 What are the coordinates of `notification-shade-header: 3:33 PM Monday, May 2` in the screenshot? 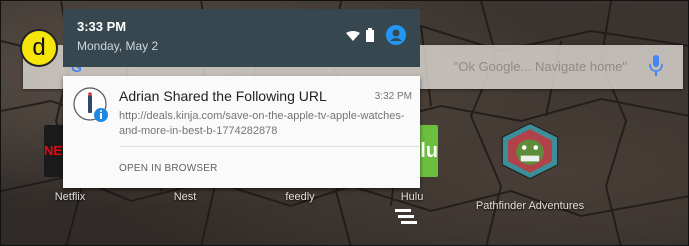 It's located at (241, 38).